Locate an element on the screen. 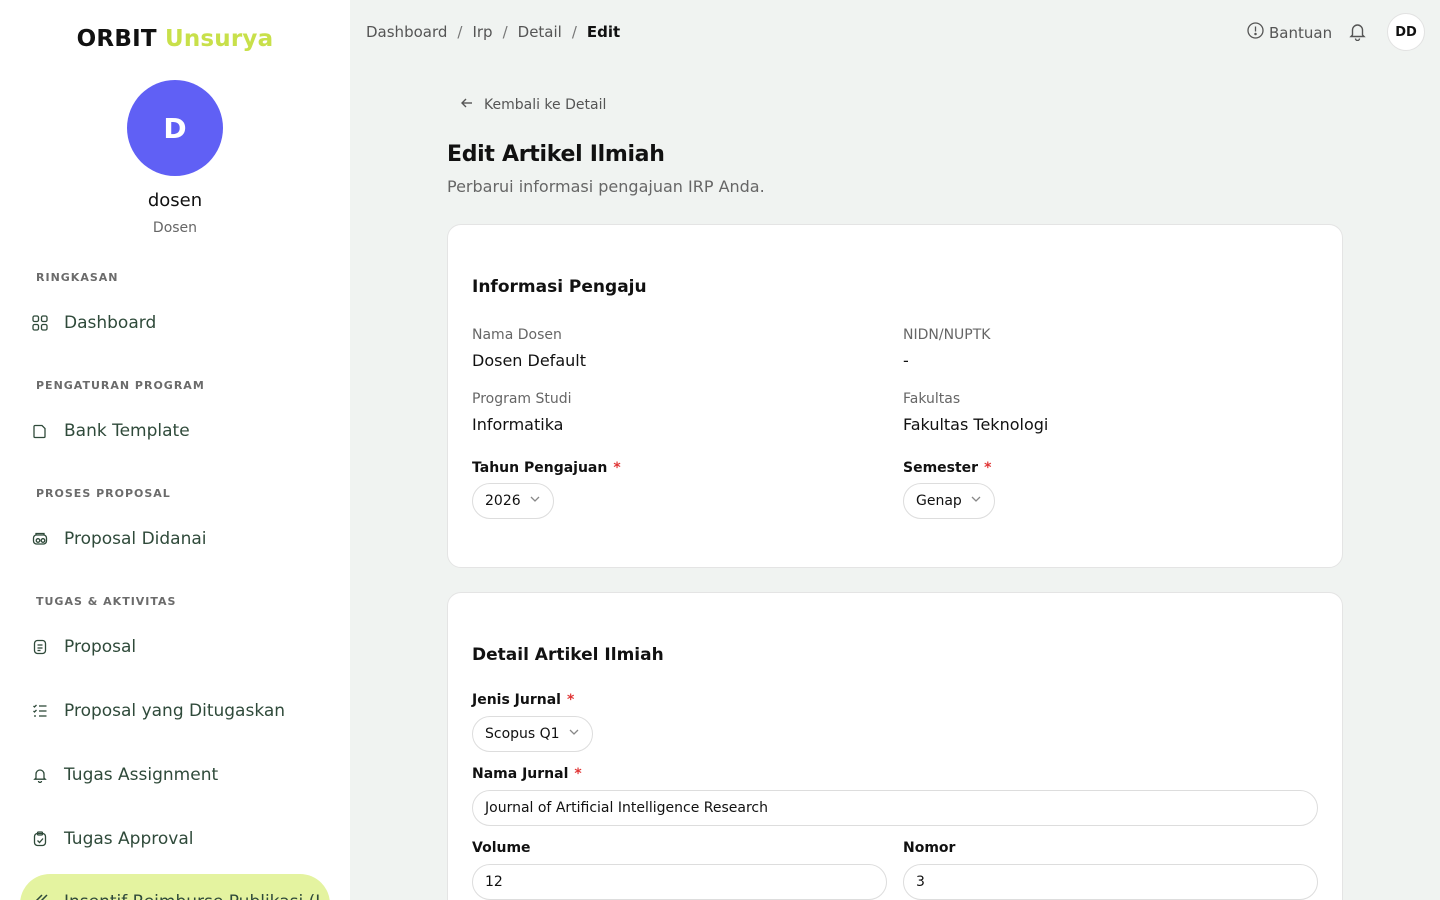 The width and height of the screenshot is (1440, 900). breadcrumb: Dashboard / Irp / Detail / Edit is located at coordinates (493, 32).